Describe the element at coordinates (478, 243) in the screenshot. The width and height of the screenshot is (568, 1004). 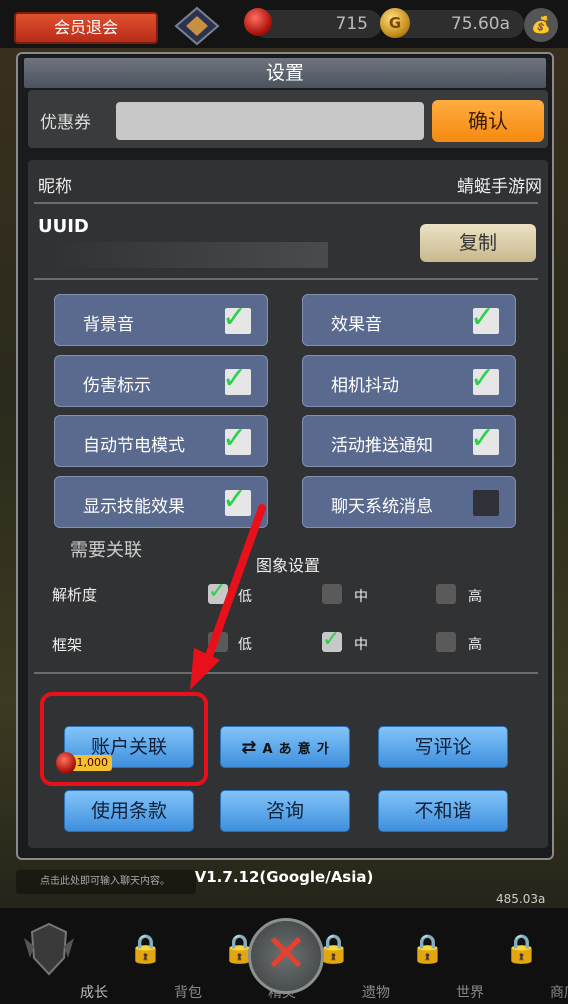
I see `copy-button: 复制` at that location.